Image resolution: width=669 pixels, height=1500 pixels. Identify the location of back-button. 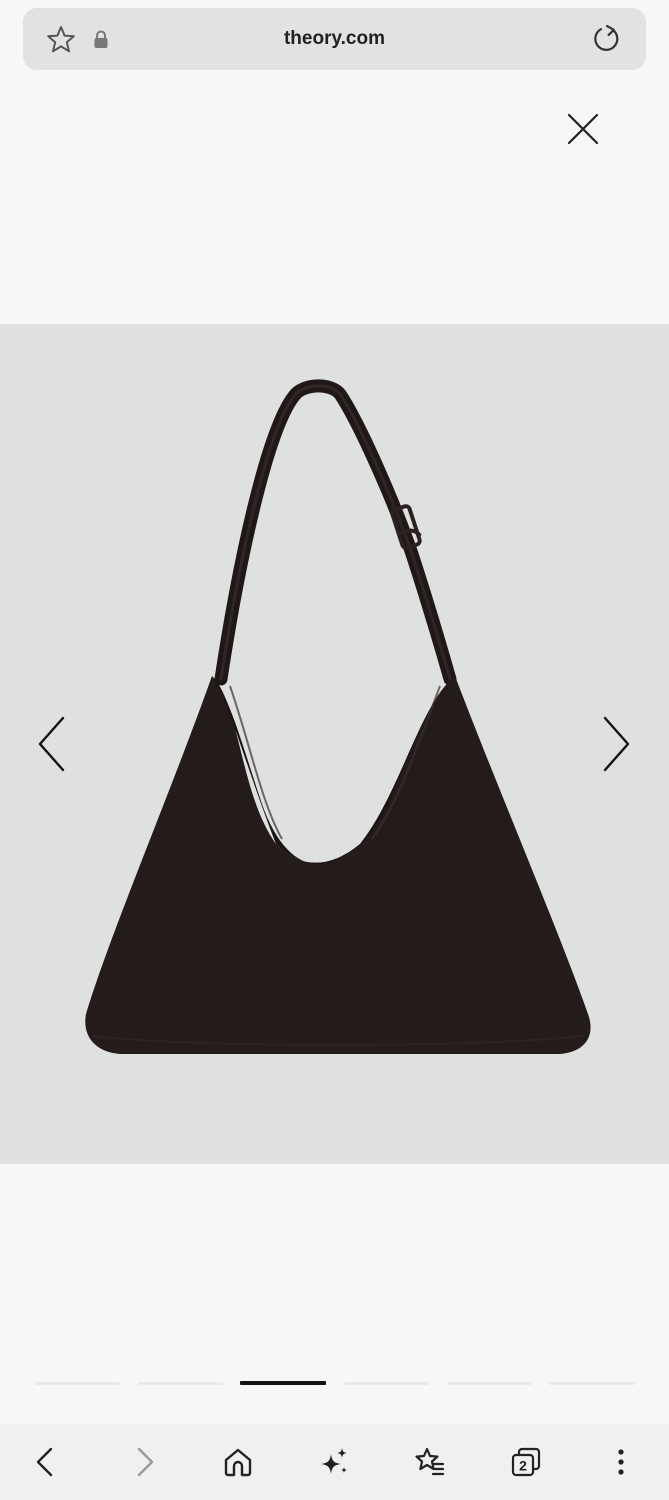
(46, 1462).